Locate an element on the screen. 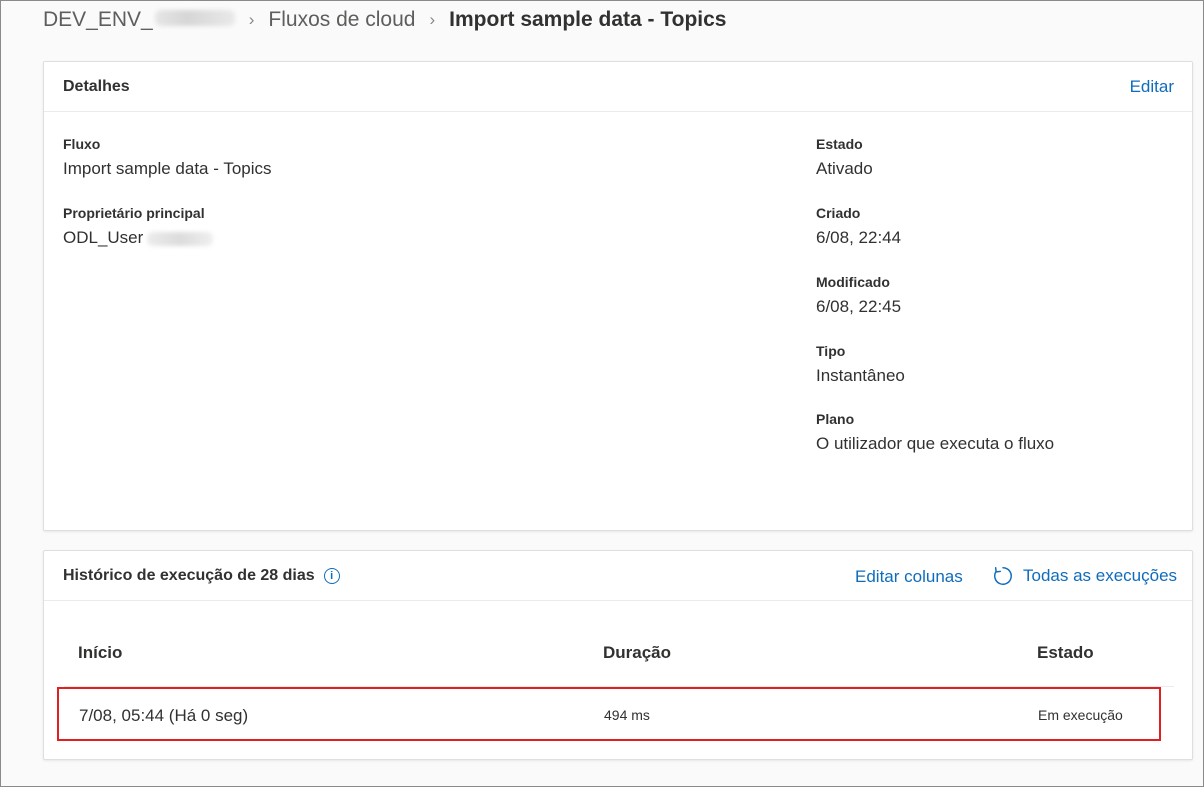  owner-value: ODL_User is located at coordinates (138, 238).